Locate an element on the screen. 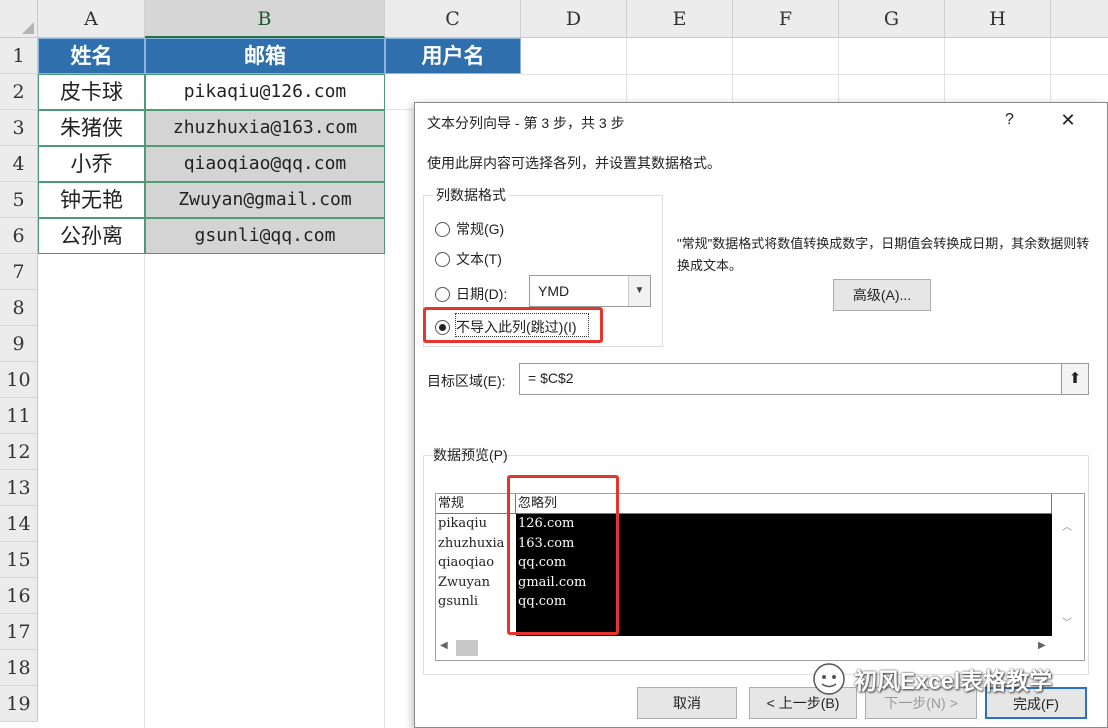 Image resolution: width=1108 pixels, height=728 pixels. preview-cell: Zwuyan is located at coordinates (464, 582).